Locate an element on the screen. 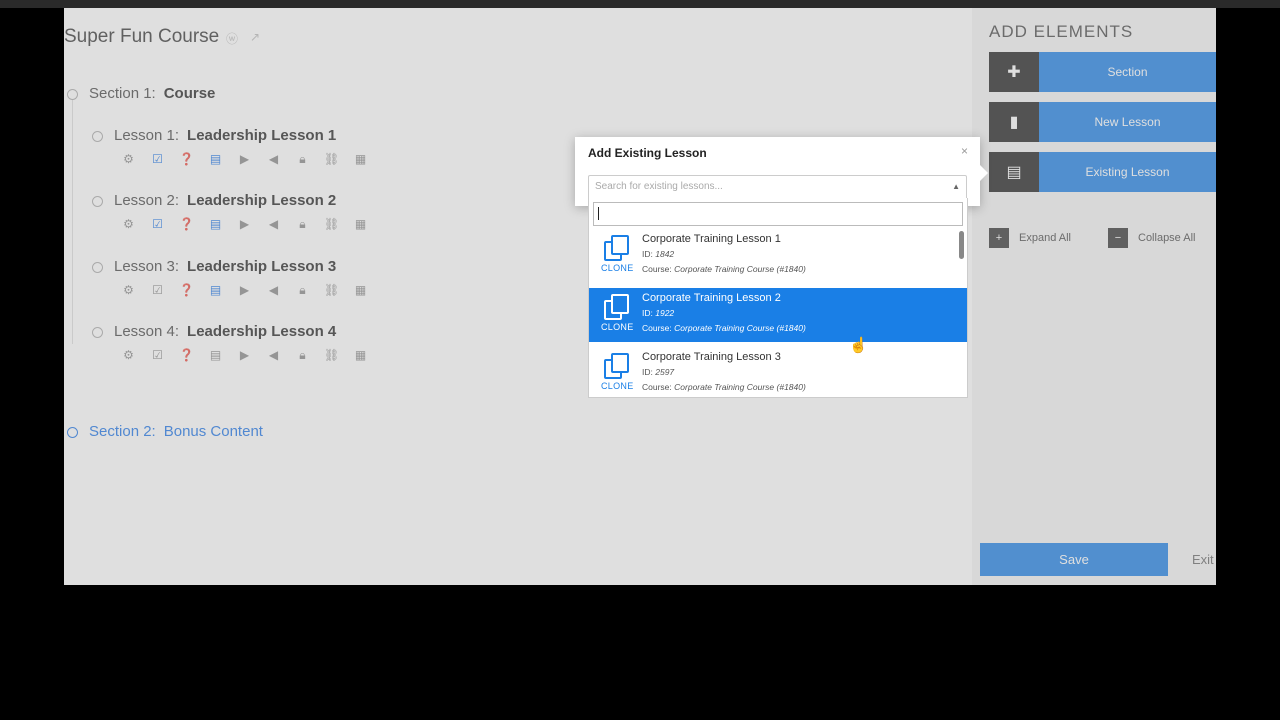 This screenshot has width=1280, height=720. option-title: Corporate Training Lesson 2 is located at coordinates (711, 298).